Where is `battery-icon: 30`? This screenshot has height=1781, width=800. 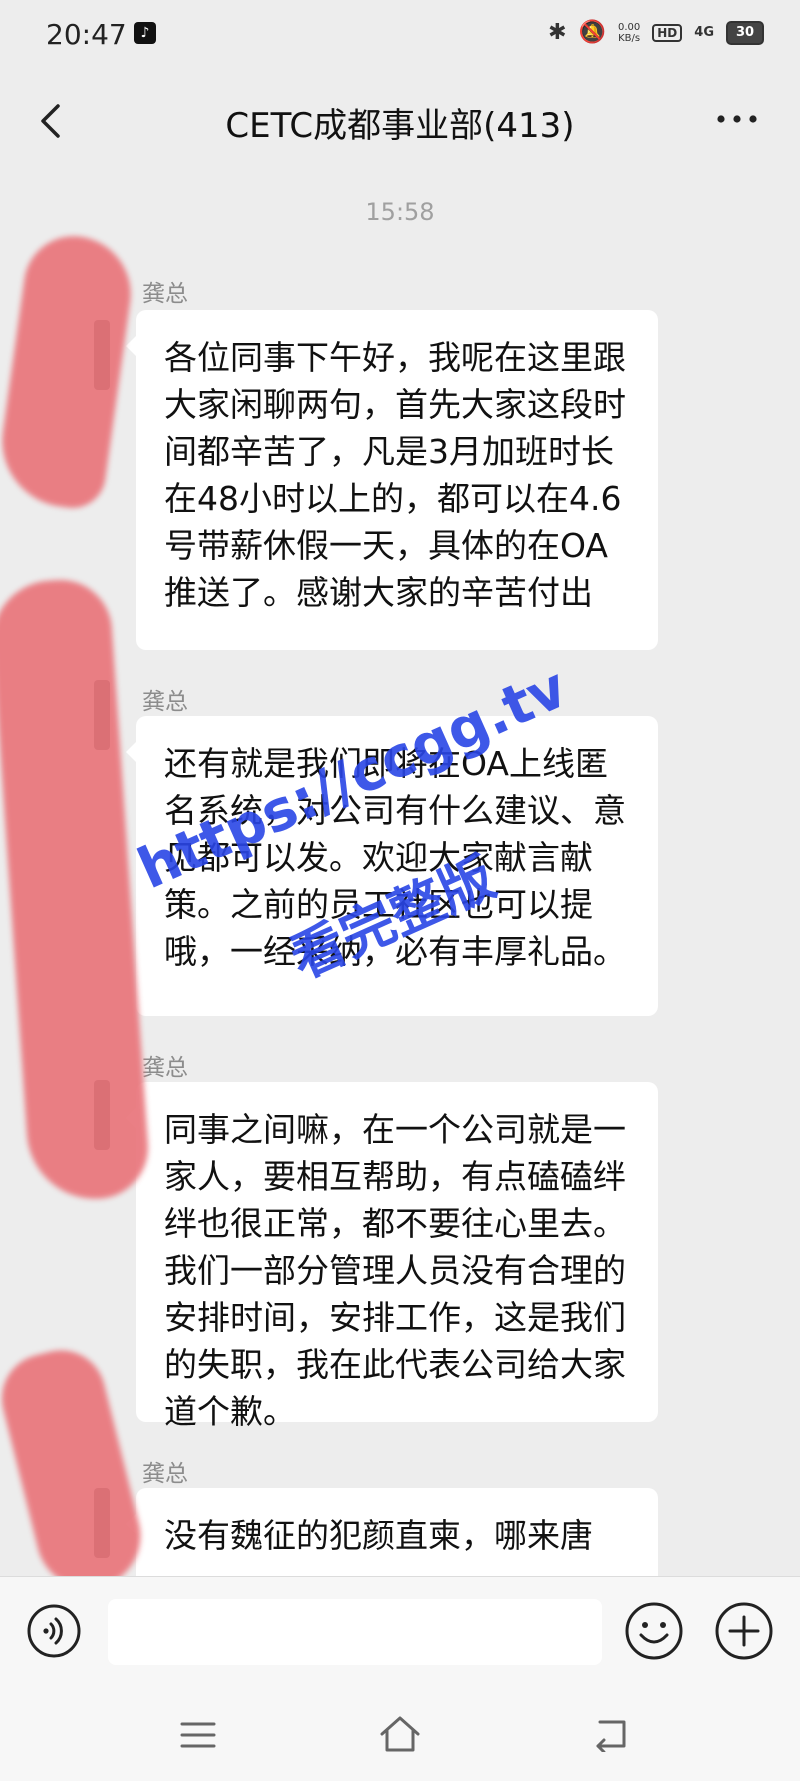 battery-icon: 30 is located at coordinates (745, 32).